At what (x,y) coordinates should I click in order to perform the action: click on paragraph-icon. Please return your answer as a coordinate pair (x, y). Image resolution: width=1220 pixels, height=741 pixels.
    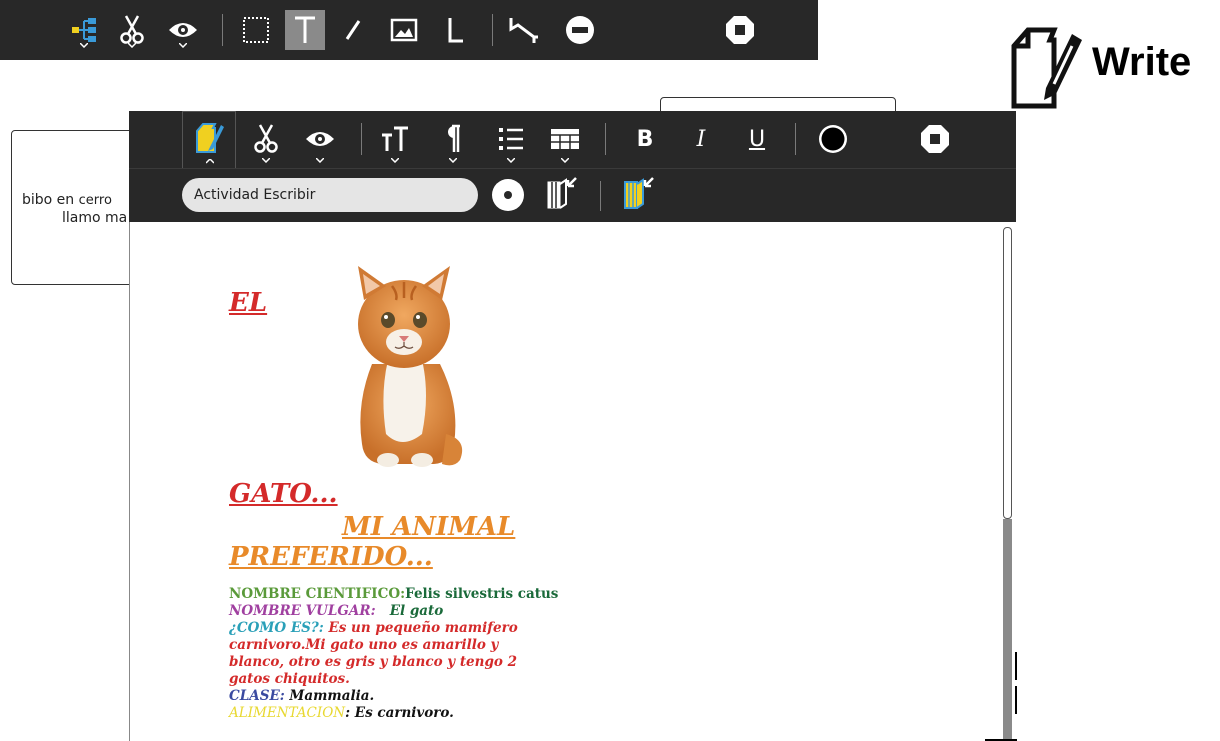
    Looking at the image, I should click on (453, 141).